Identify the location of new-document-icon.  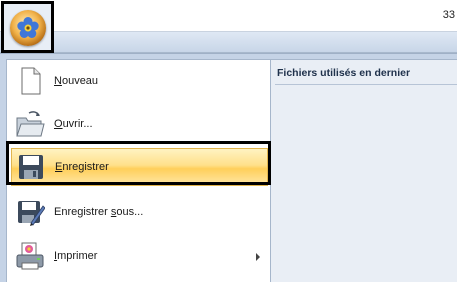
(30, 81).